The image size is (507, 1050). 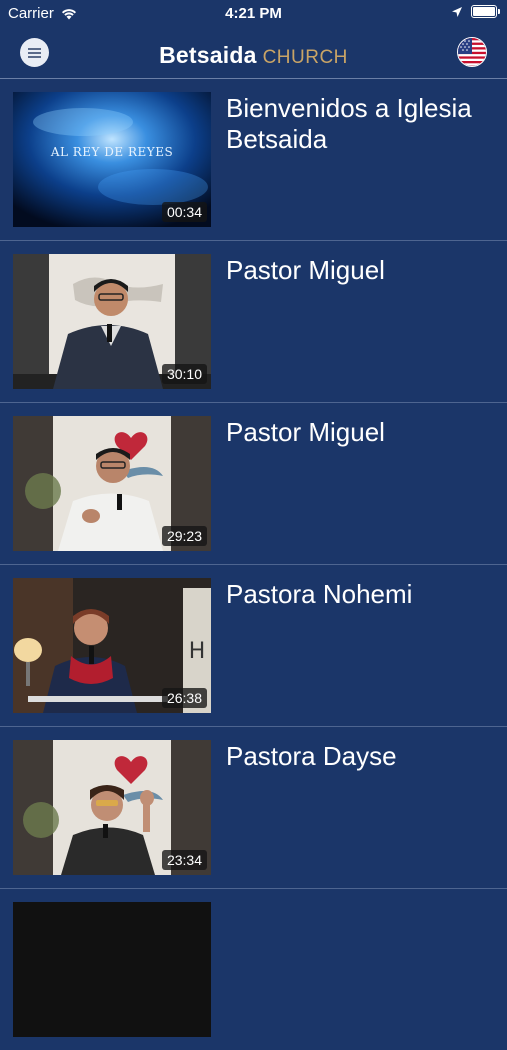 I want to click on background-sign-letter: H, so click(x=197, y=651).